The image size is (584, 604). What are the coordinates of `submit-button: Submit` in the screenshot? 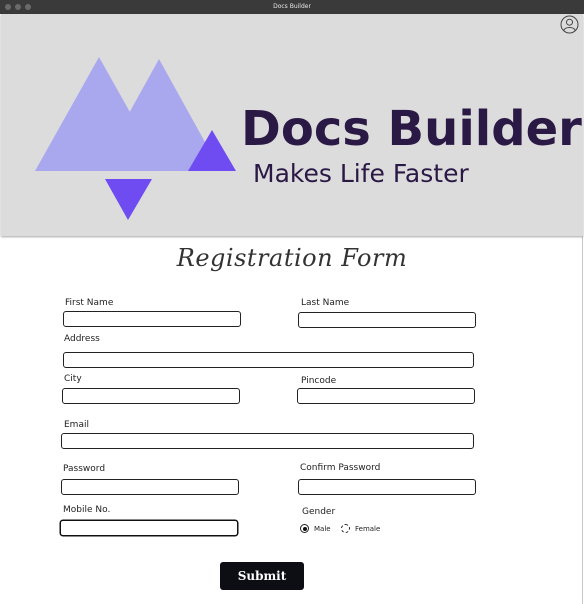 It's located at (262, 576).